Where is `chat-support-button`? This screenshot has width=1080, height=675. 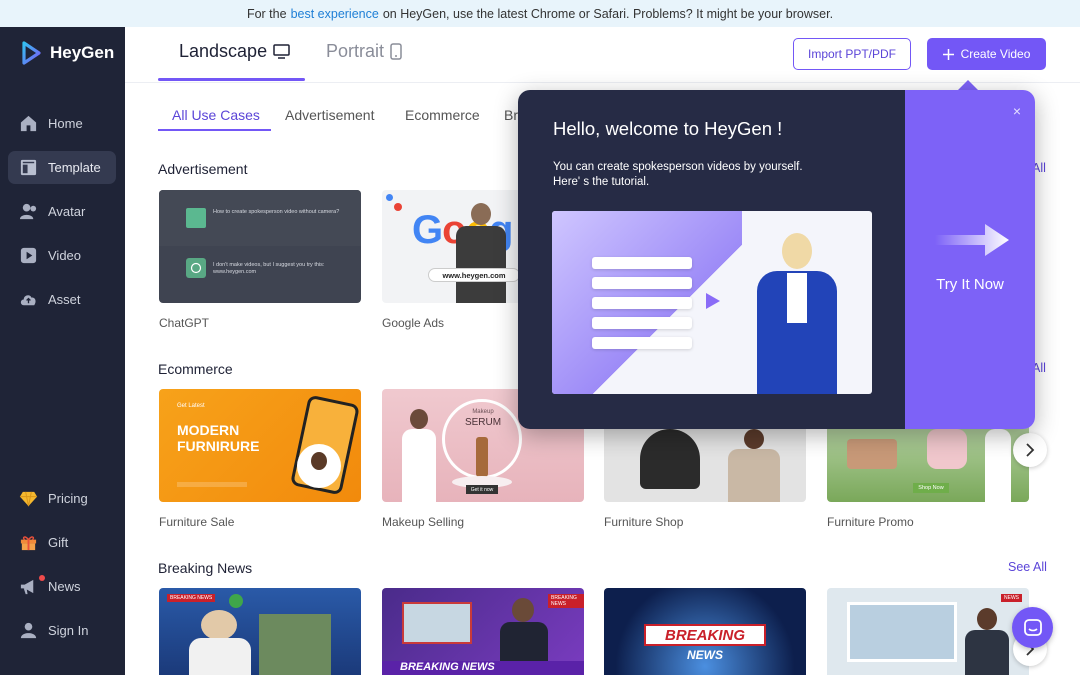 chat-support-button is located at coordinates (1032, 627).